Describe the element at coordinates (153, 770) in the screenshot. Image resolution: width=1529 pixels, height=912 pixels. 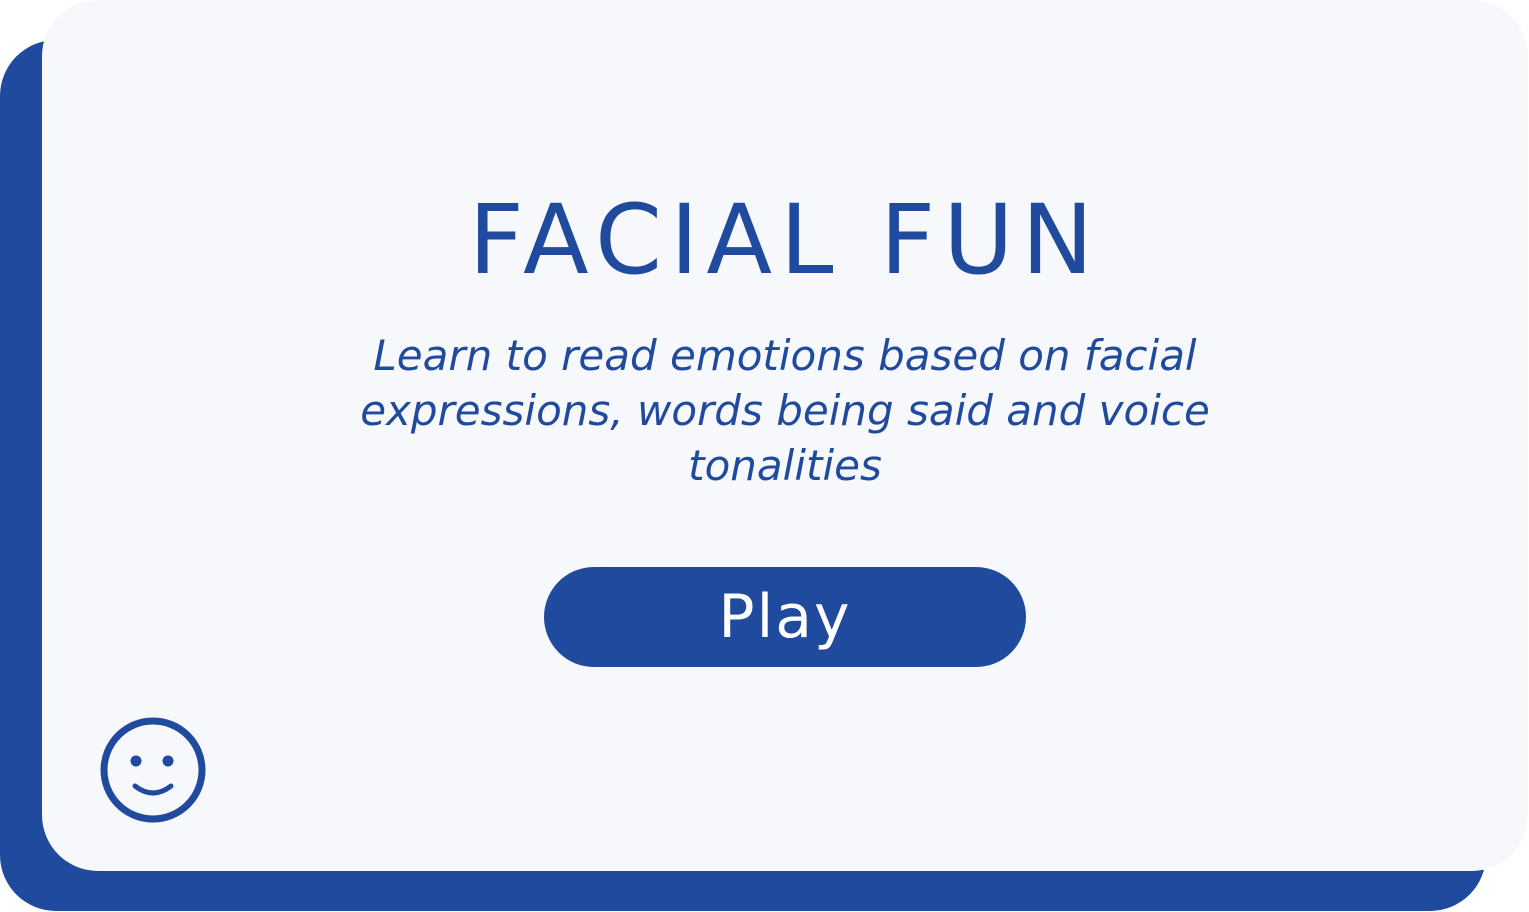
I see `smiley-face-icon` at that location.